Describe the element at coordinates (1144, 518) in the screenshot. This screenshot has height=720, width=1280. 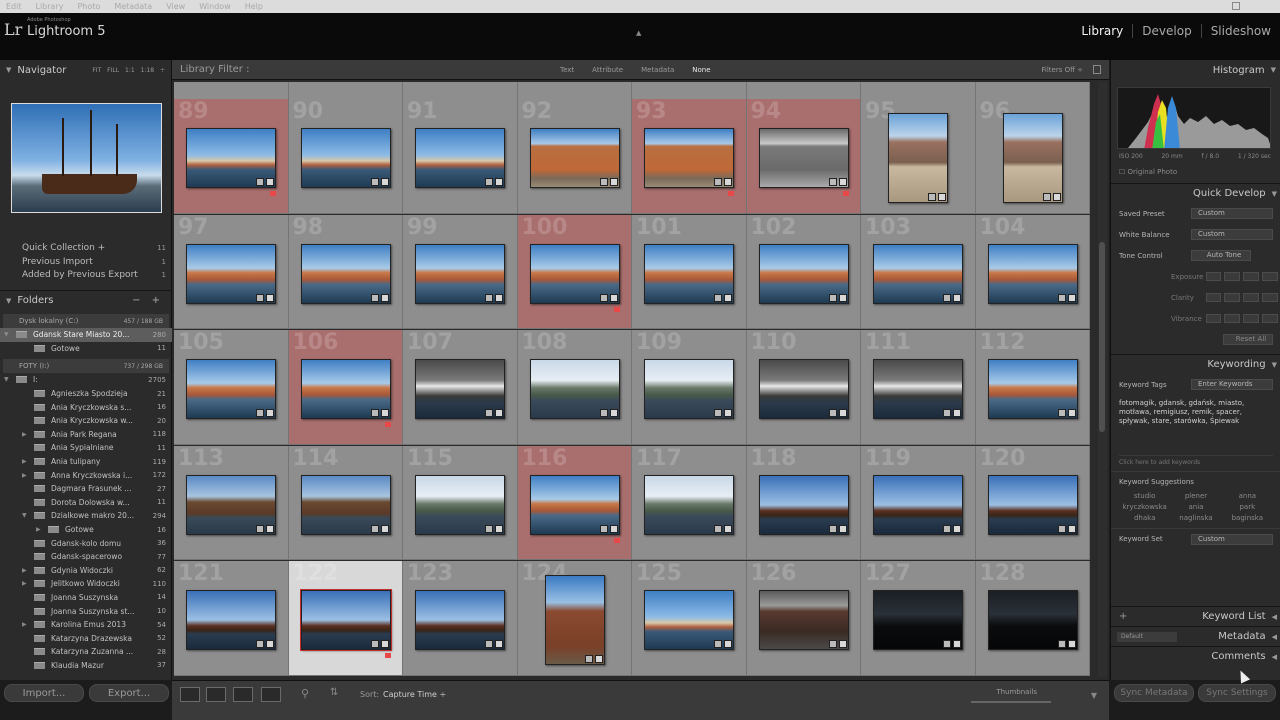
I see `keyword-suggestion: dhaka` at that location.